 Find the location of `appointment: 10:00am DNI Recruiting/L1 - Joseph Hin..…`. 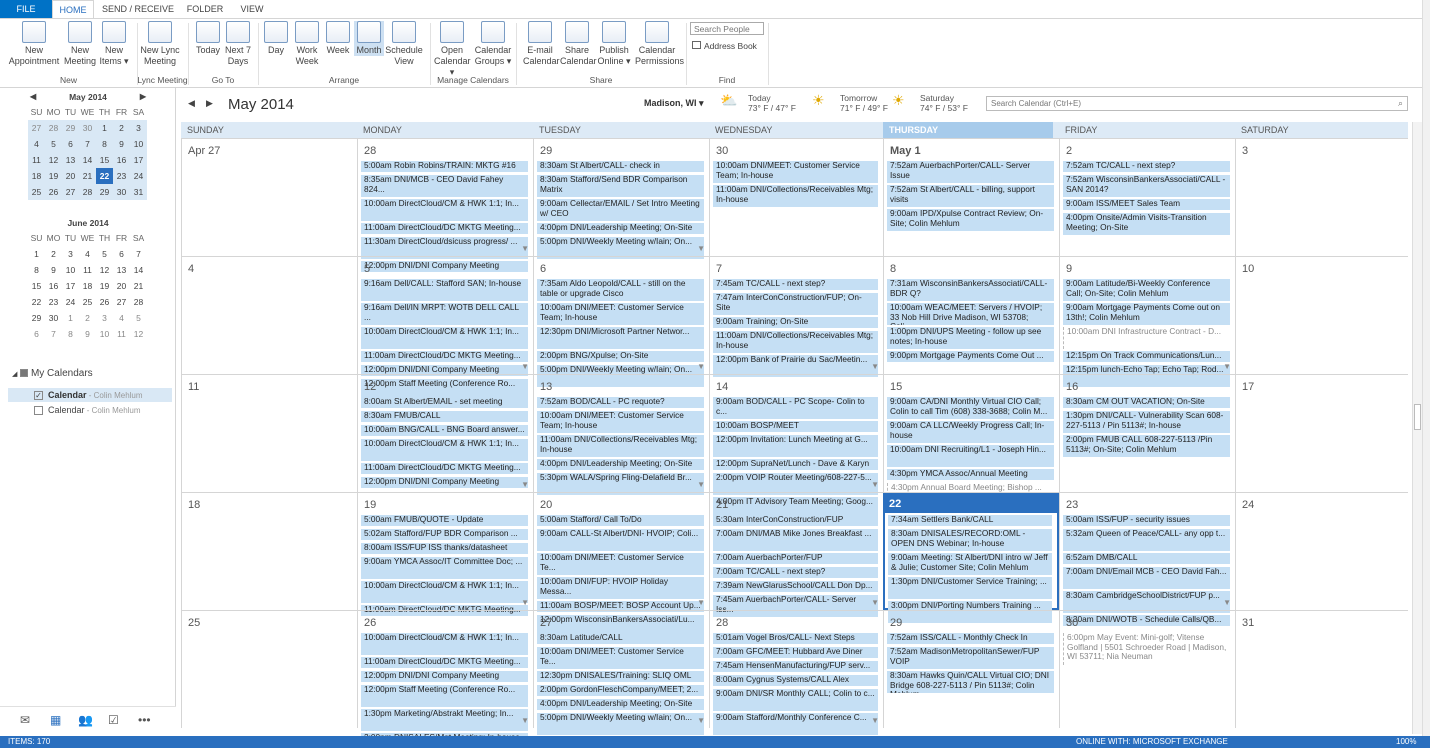

appointment: 10:00am DNI Recruiting/L1 - Joseph Hin..… is located at coordinates (970, 456).